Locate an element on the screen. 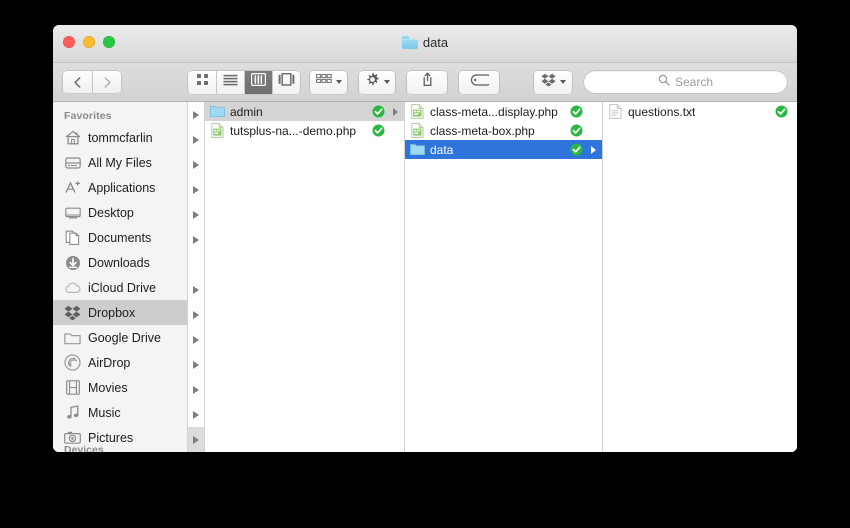  column-view-button is located at coordinates (258, 82).